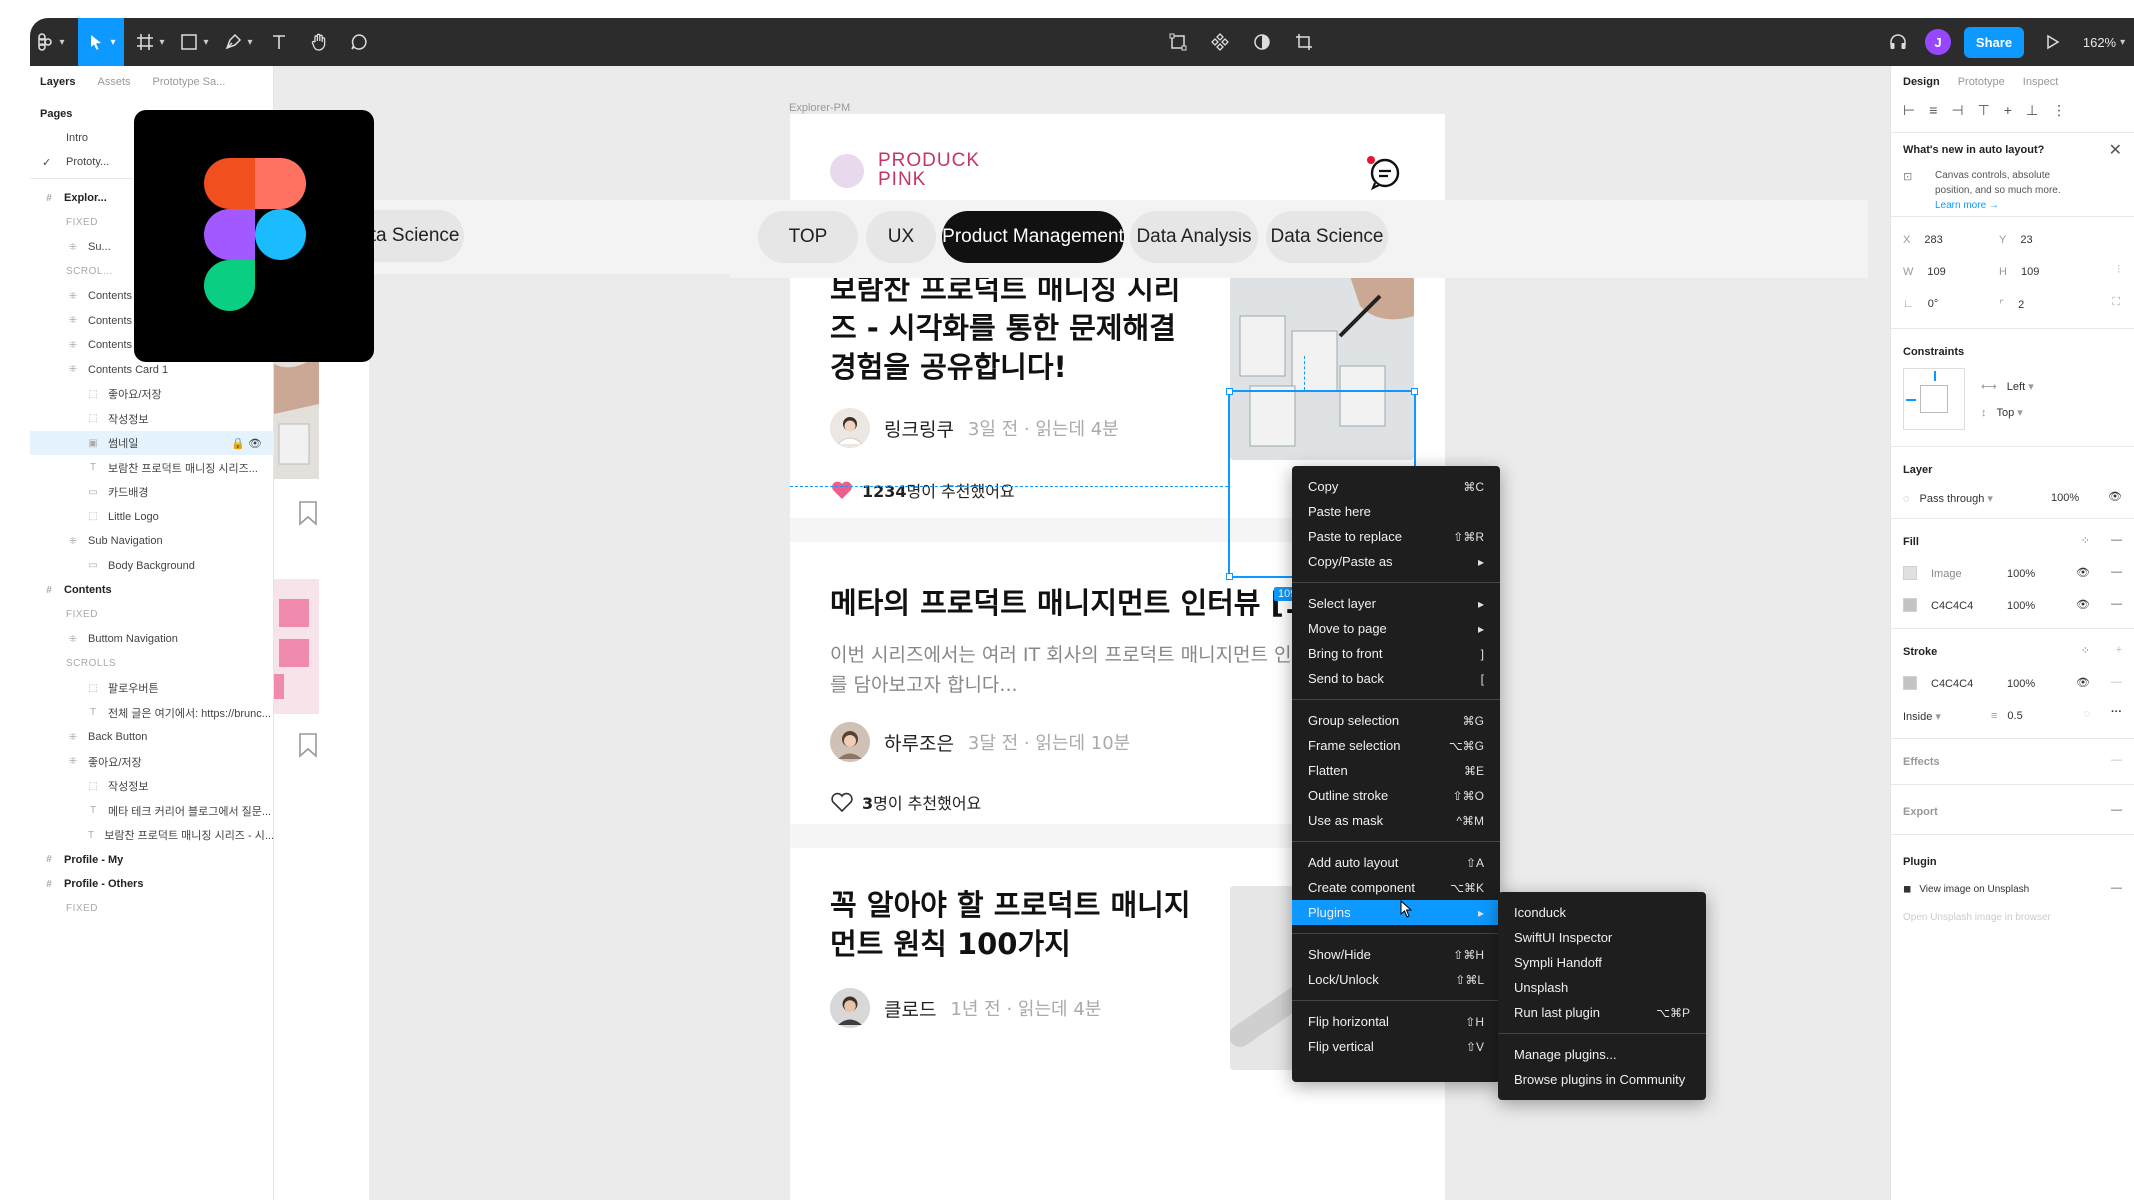 This screenshot has height=1200, width=2134. I want to click on heart-filled-icon, so click(842, 490).